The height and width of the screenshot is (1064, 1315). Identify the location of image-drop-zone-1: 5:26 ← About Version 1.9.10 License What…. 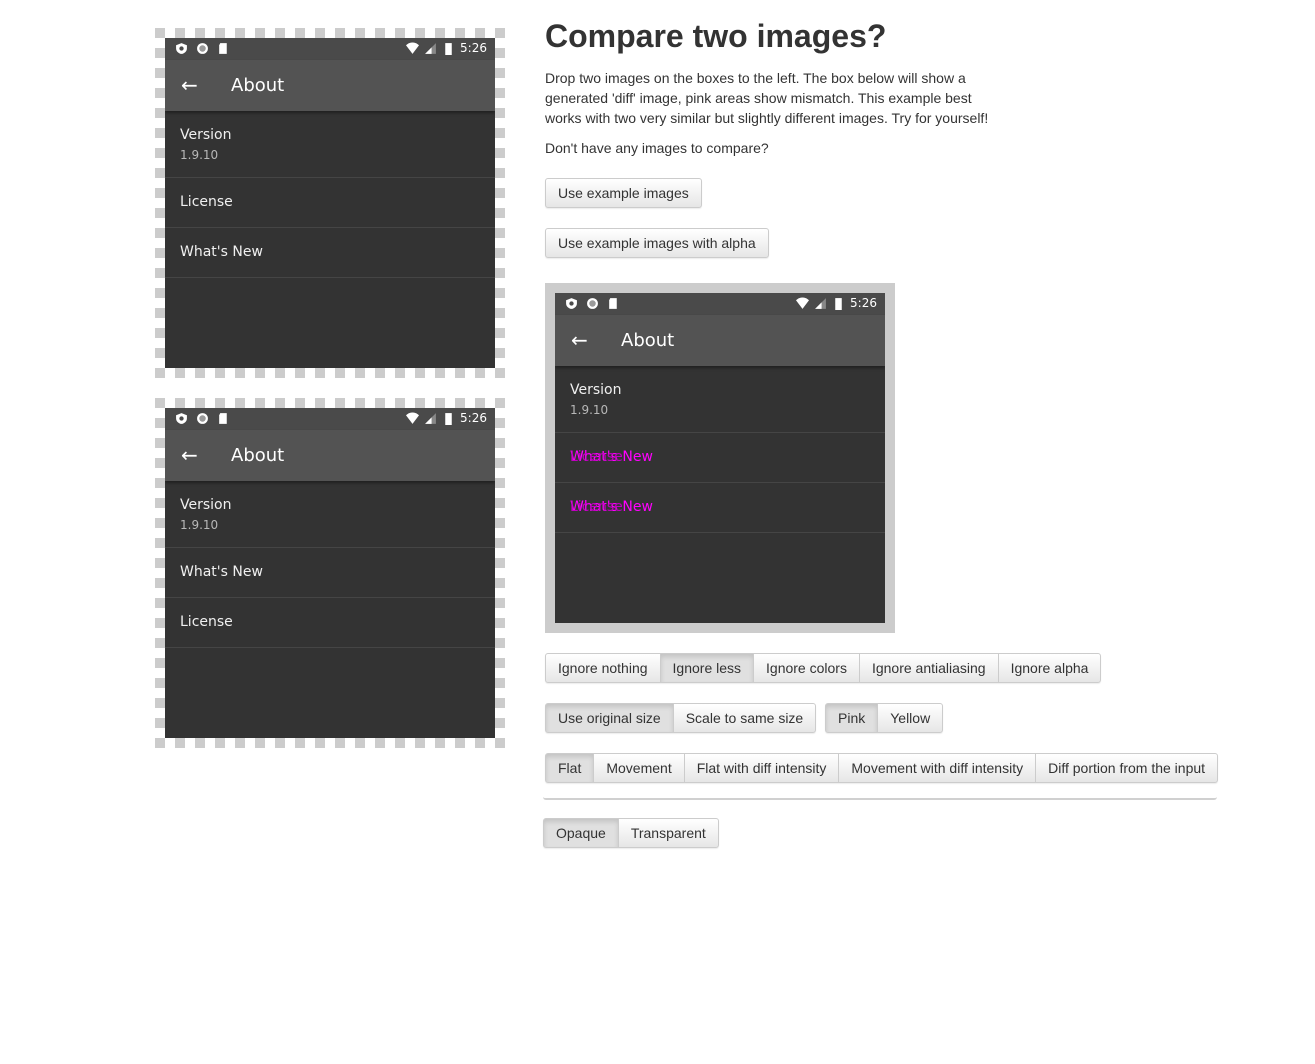
(330, 203).